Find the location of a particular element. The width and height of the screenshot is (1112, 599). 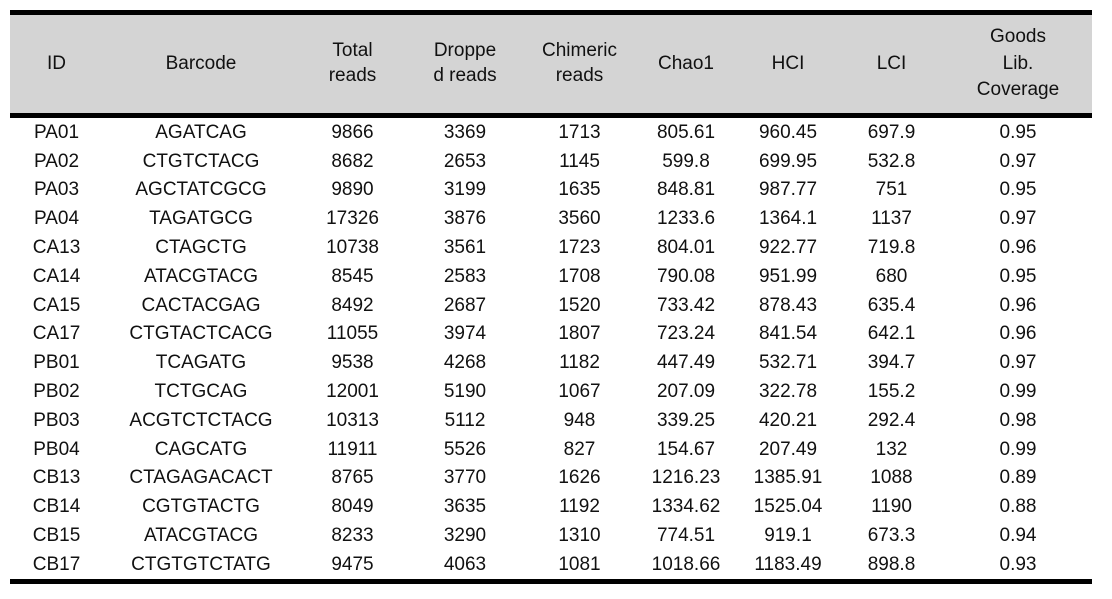

cell-chimeric: 1192 is located at coordinates (579, 507).